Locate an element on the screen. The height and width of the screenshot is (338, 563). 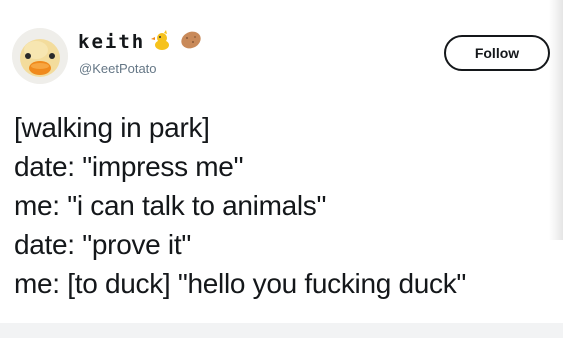
follow-button: Follow is located at coordinates (497, 53).